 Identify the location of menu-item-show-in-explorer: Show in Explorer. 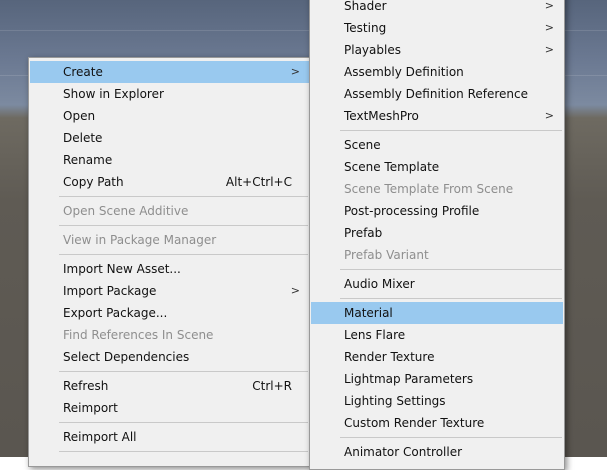
(169, 94).